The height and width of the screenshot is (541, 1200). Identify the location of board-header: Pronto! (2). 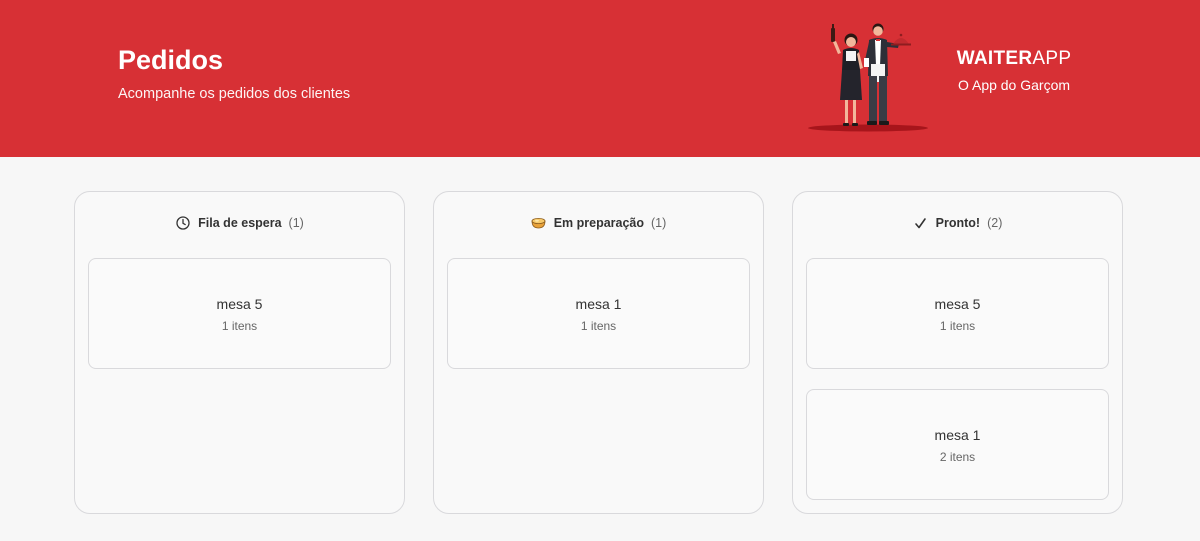
(957, 223).